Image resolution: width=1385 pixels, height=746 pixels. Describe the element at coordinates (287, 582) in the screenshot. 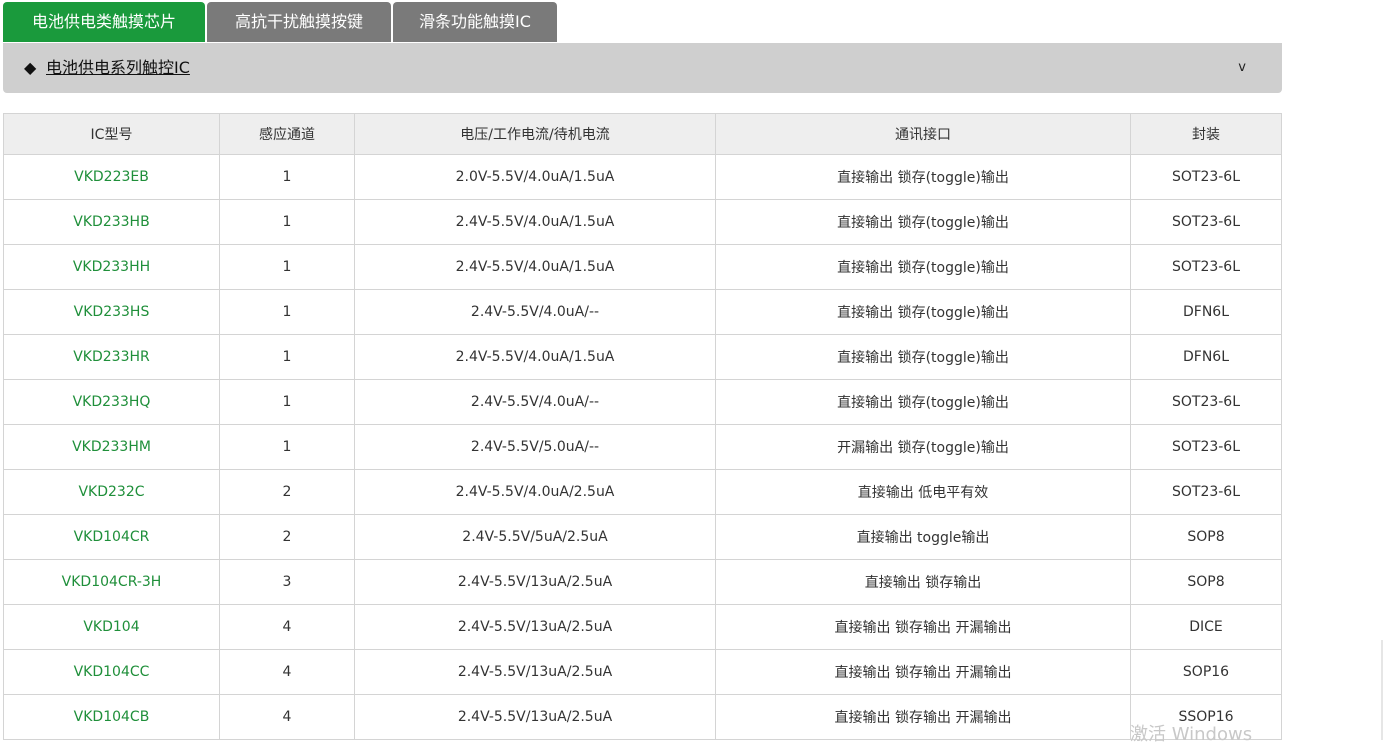

I see `channels-cell: 3` at that location.